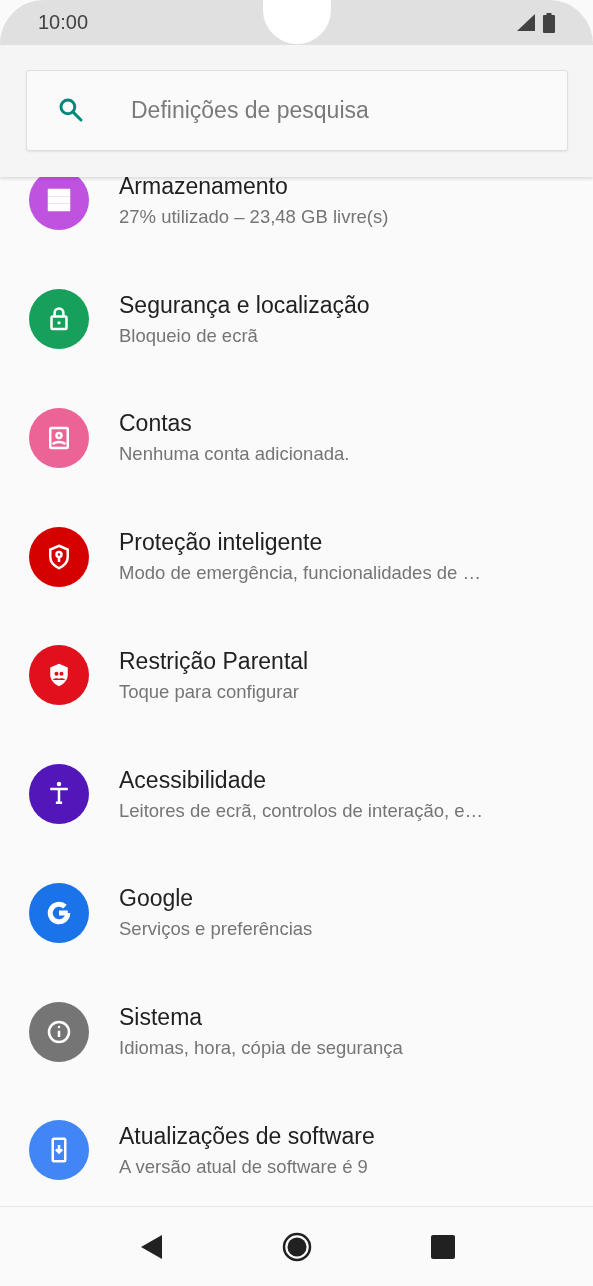 The image size is (593, 1286). I want to click on signal-icon, so click(526, 22).